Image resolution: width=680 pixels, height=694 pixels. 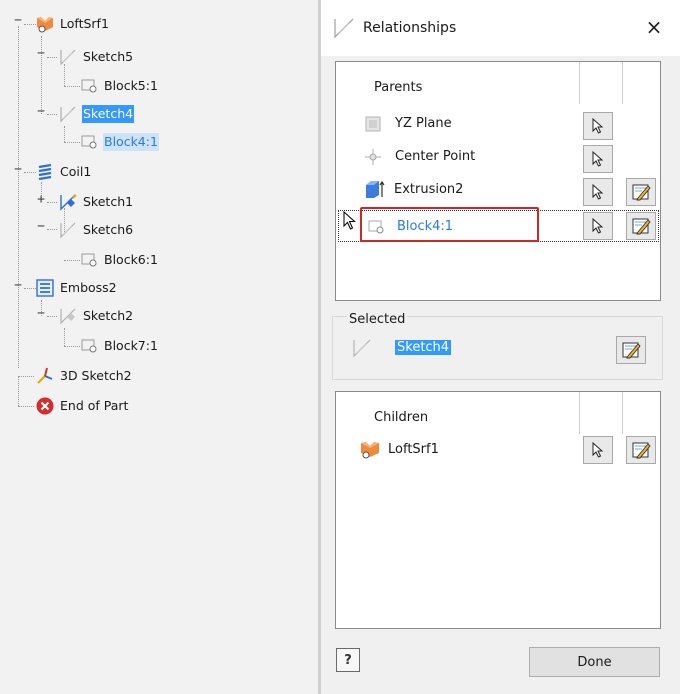 What do you see at coordinates (631, 350) in the screenshot?
I see `edit-selected-button` at bounding box center [631, 350].